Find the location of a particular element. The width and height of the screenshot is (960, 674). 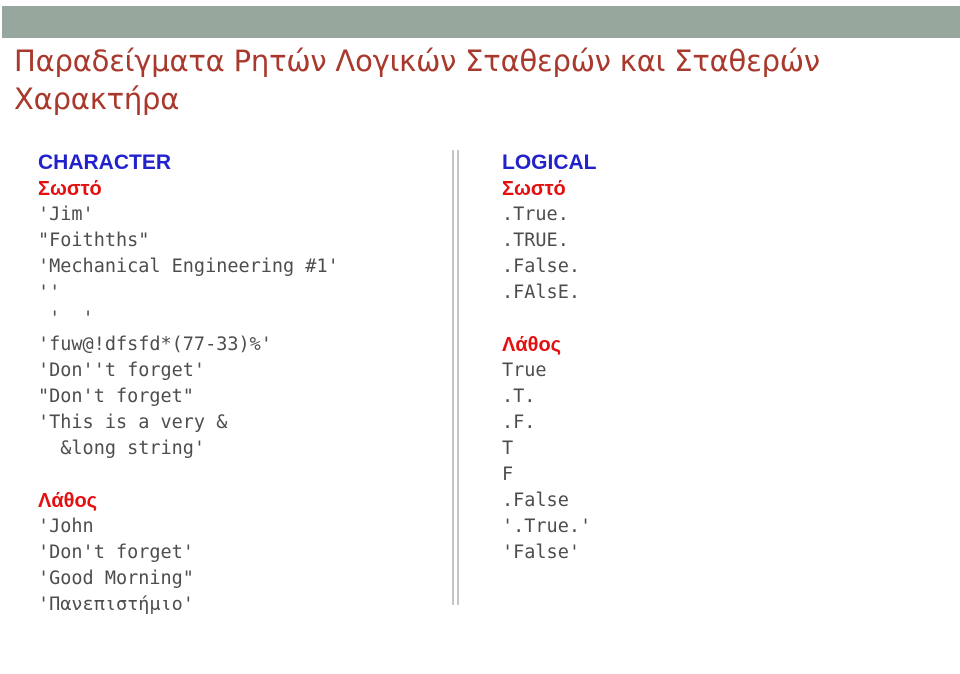

decorative-accent-bar is located at coordinates (481, 22).